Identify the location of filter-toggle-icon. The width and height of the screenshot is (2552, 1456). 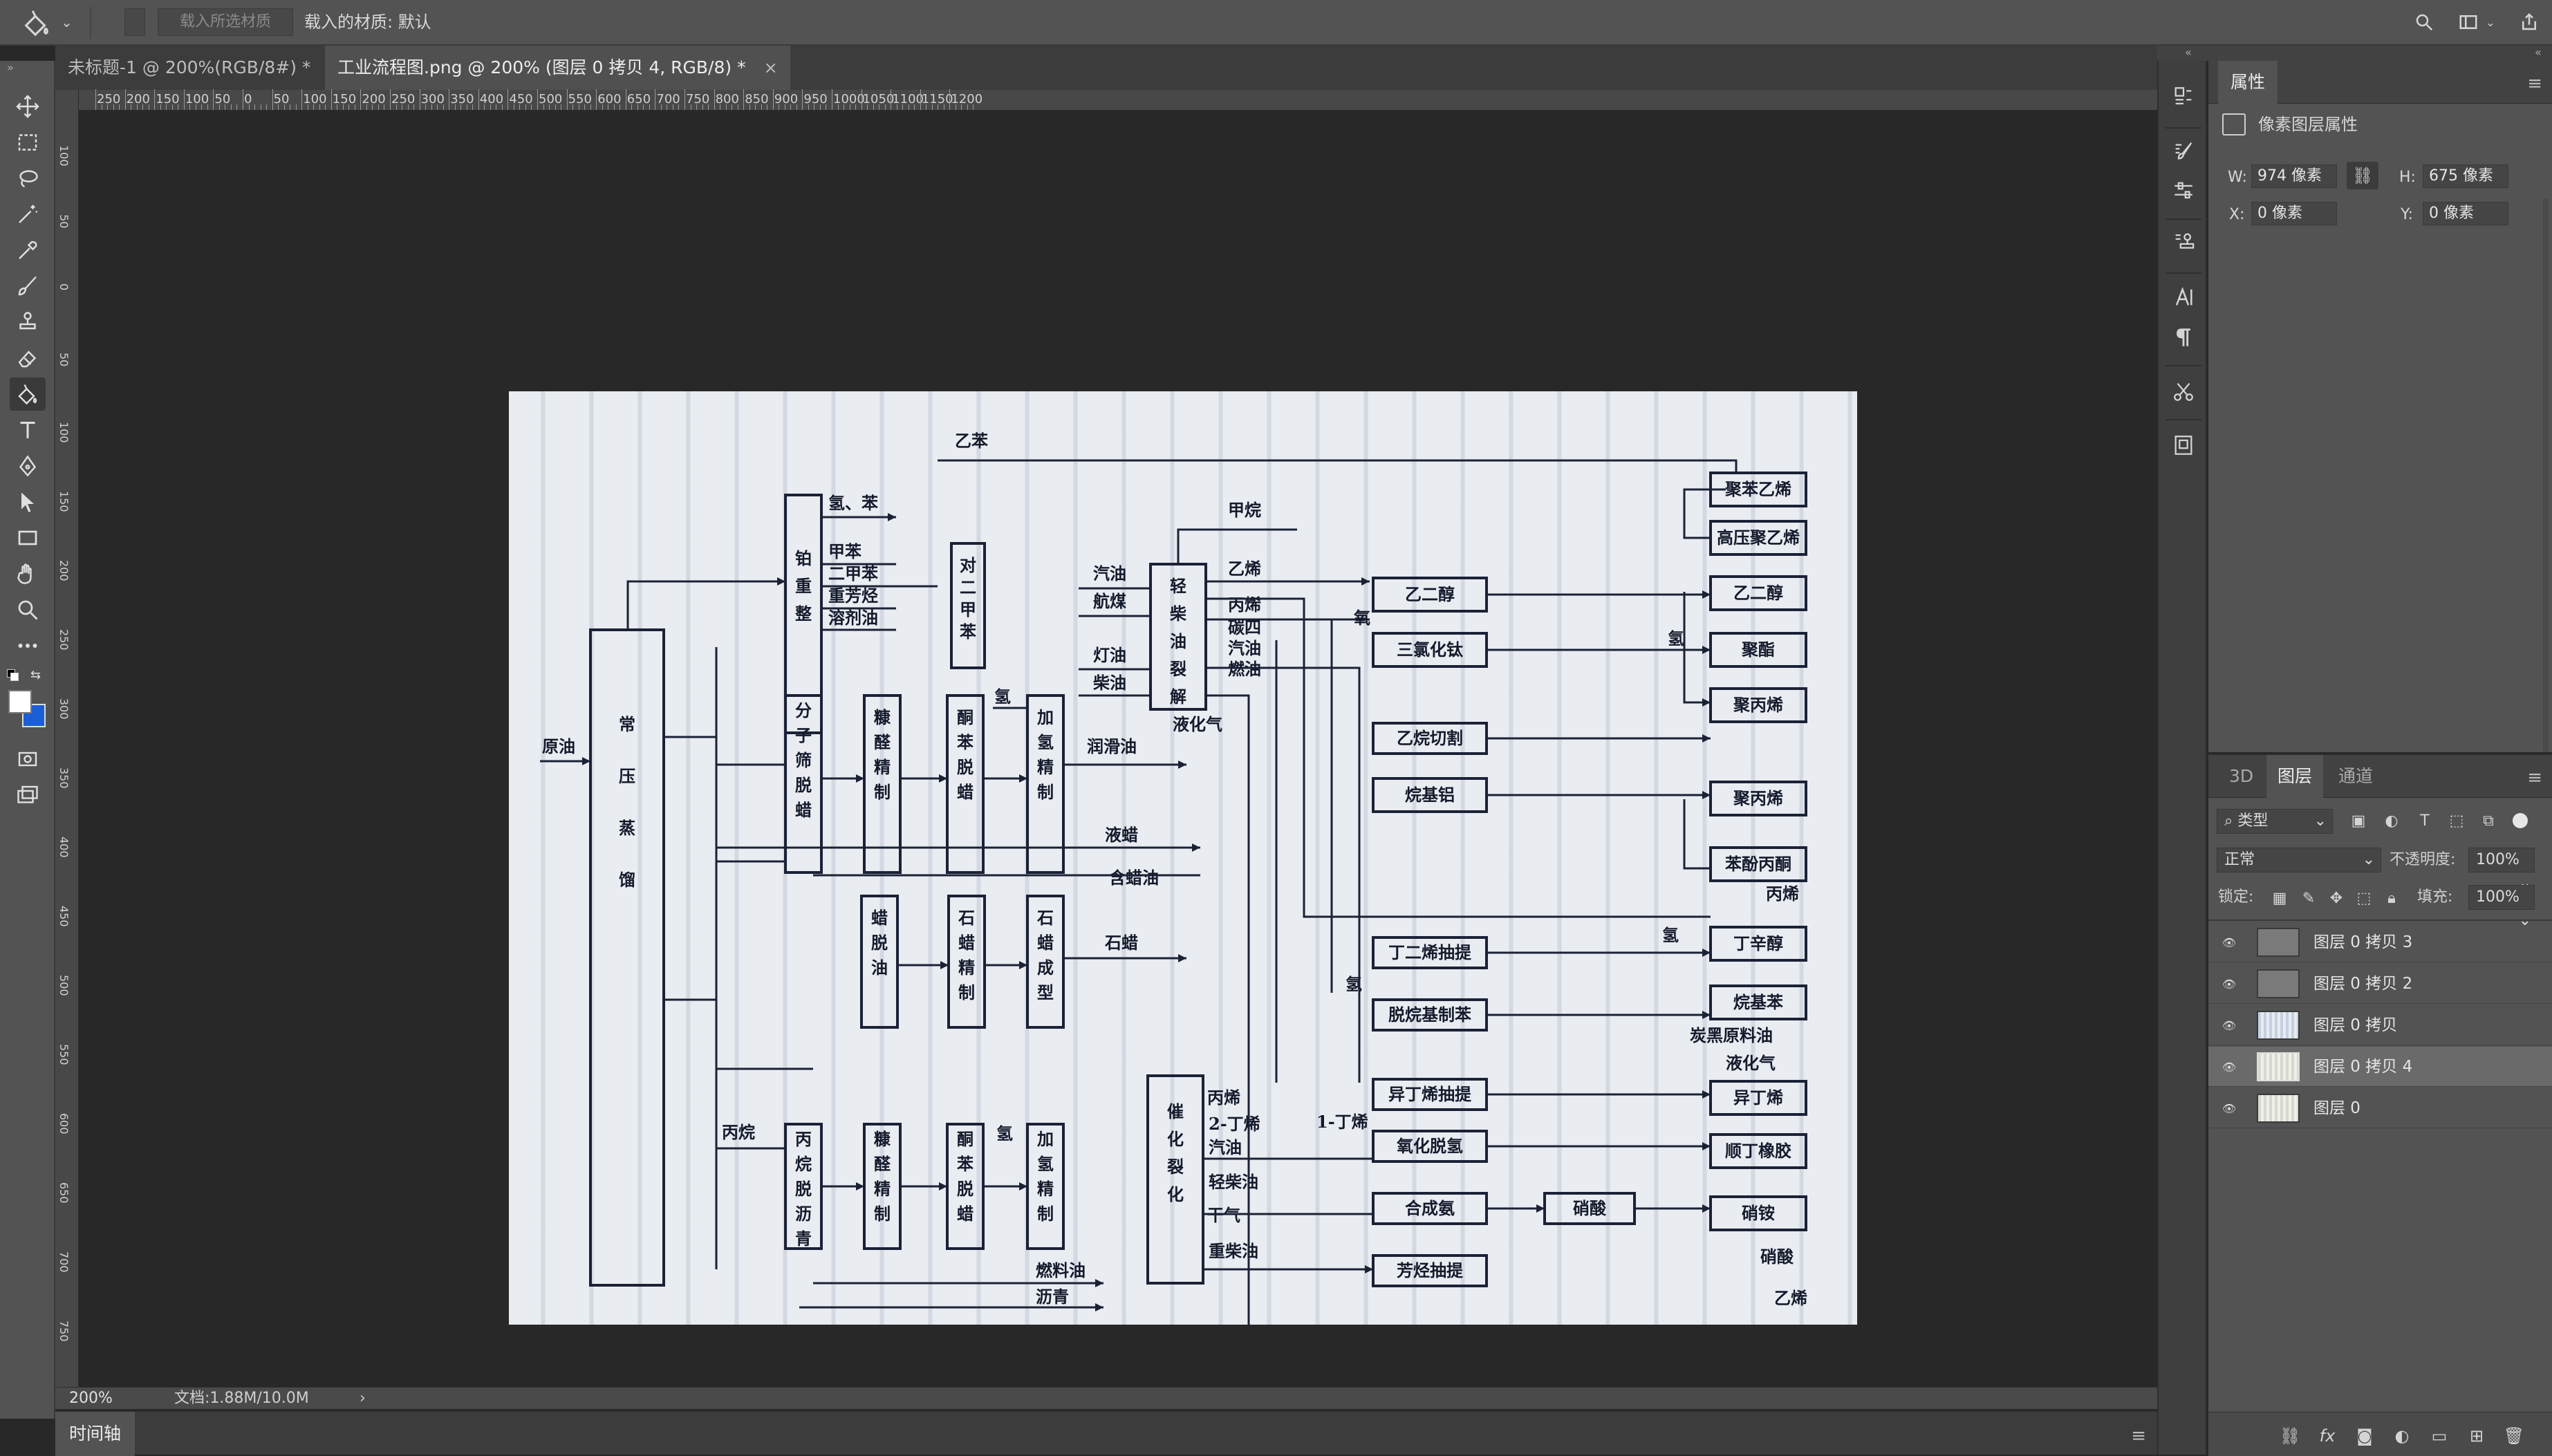
(2520, 820).